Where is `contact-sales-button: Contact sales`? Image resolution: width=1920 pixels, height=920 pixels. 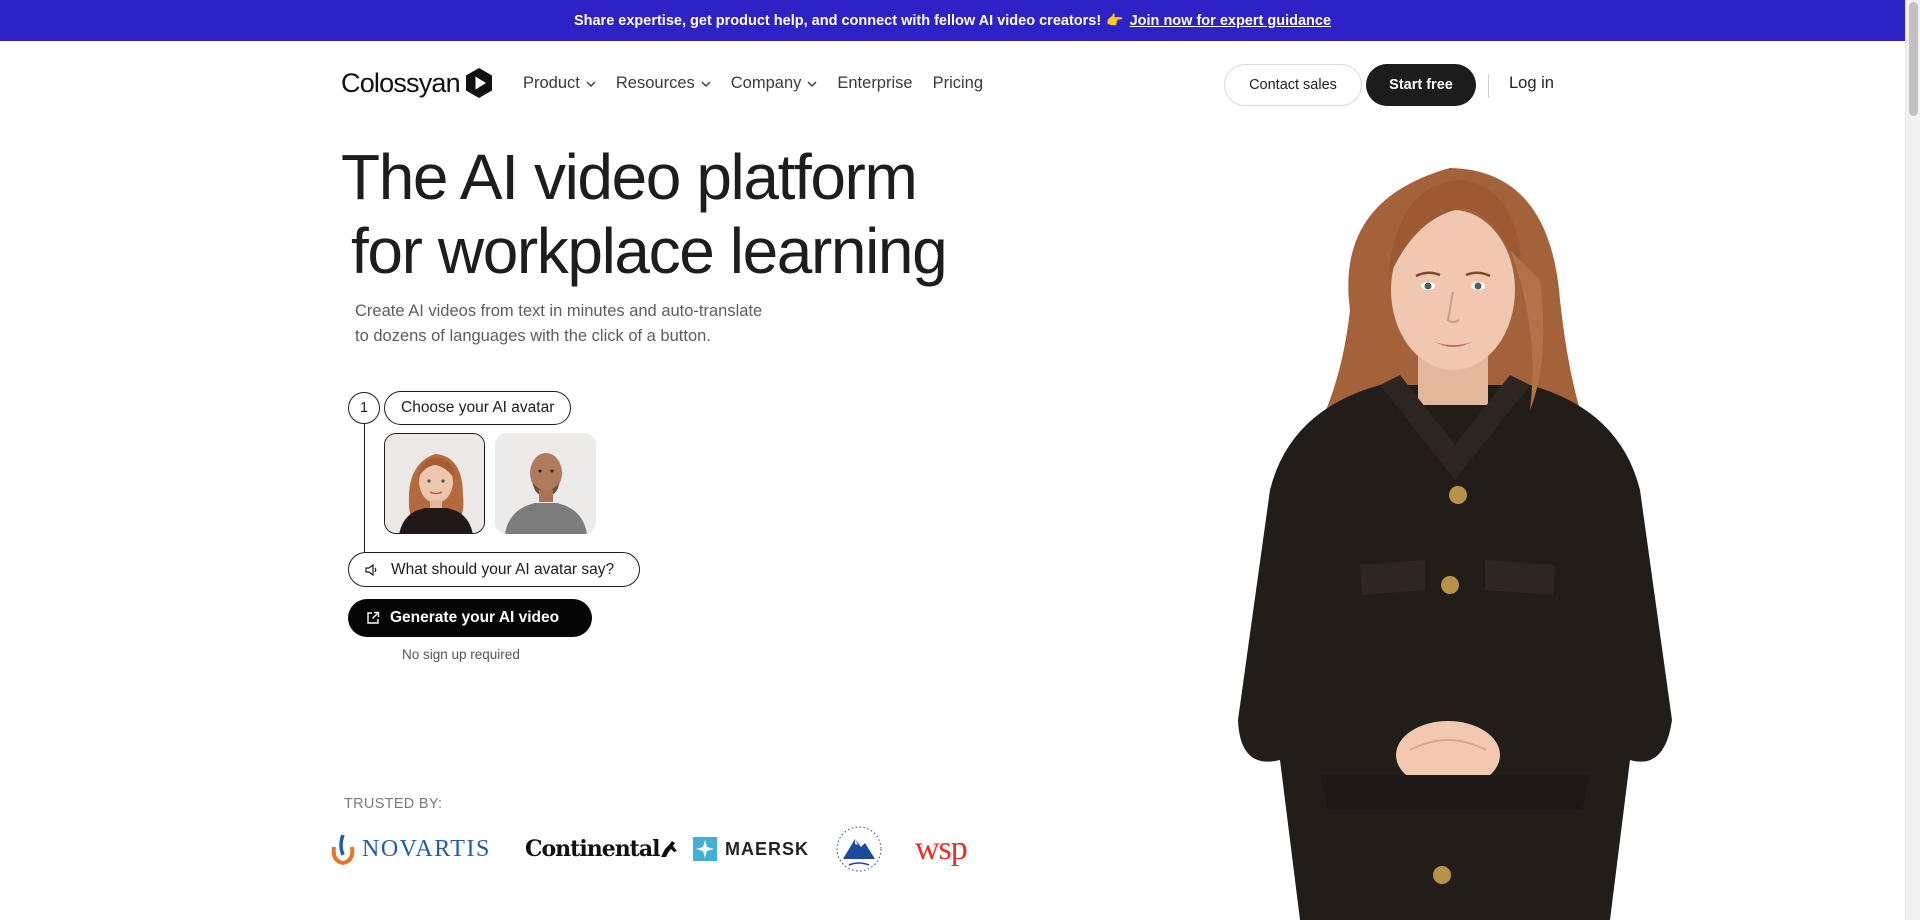
contact-sales-button: Contact sales is located at coordinates (1293, 85).